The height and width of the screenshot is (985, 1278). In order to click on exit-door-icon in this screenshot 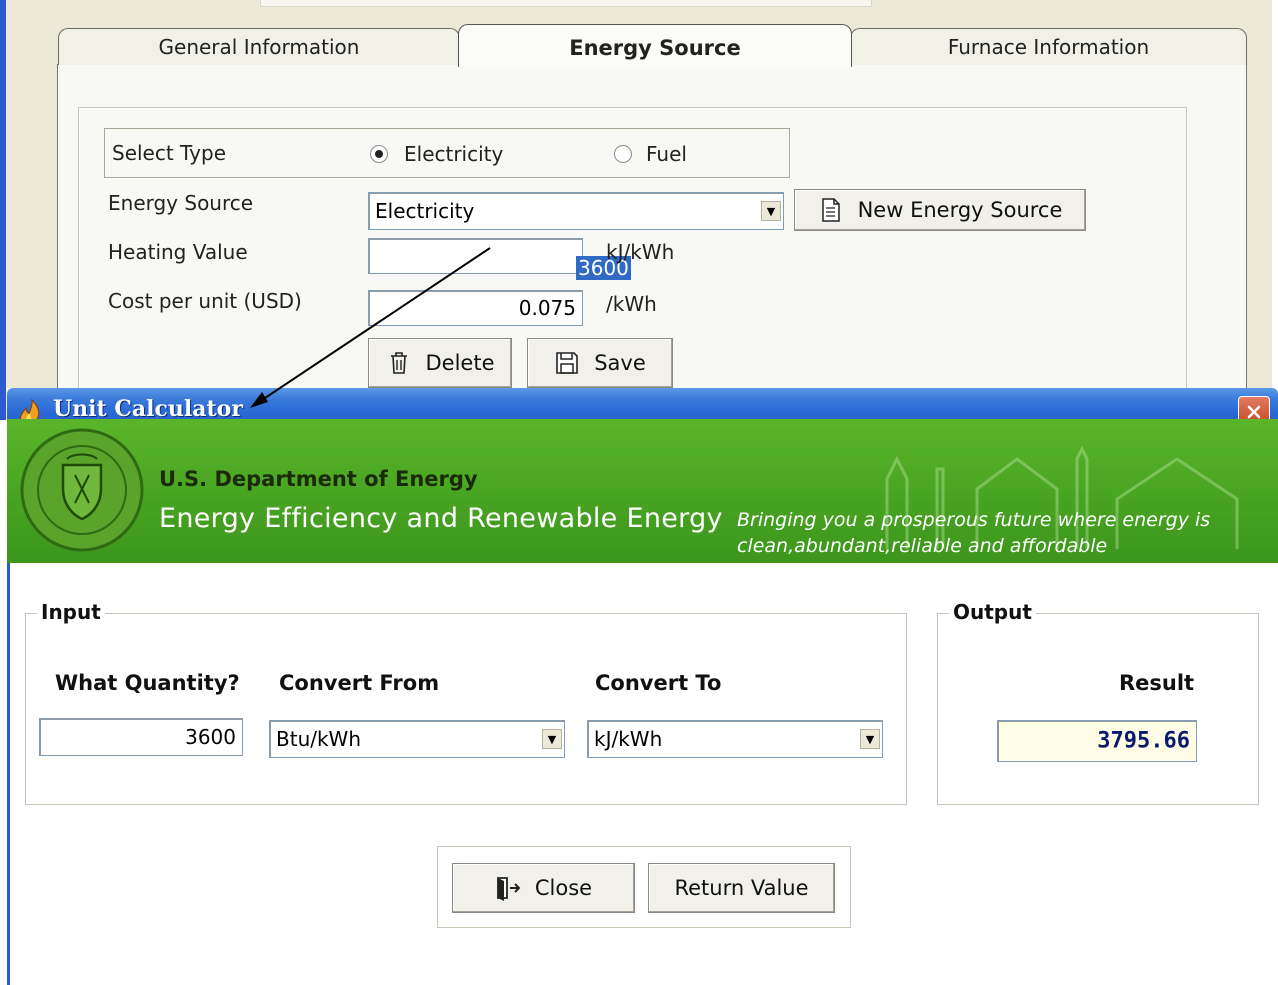, I will do `click(508, 888)`.